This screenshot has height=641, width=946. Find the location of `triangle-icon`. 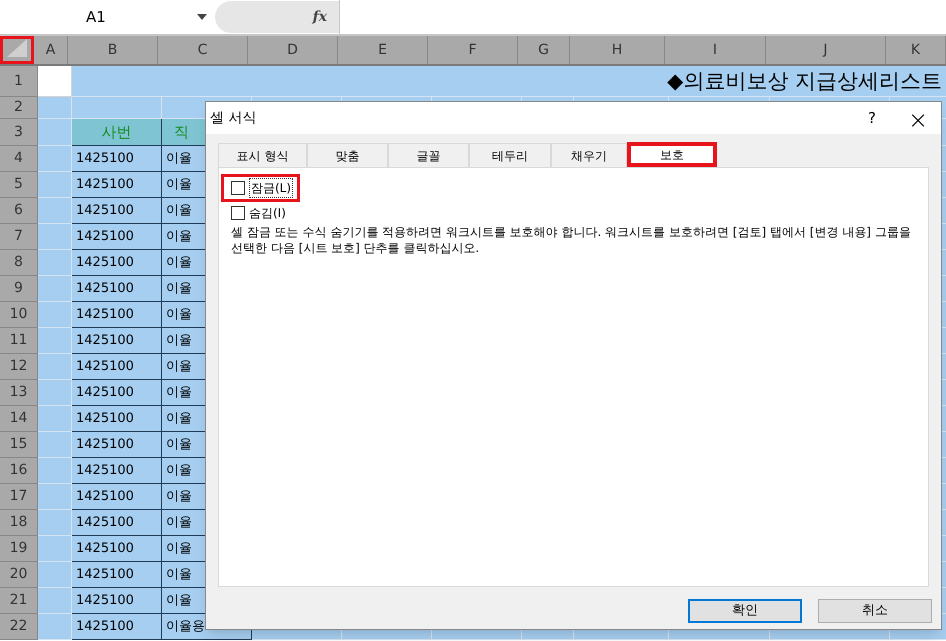

triangle-icon is located at coordinates (17, 48).